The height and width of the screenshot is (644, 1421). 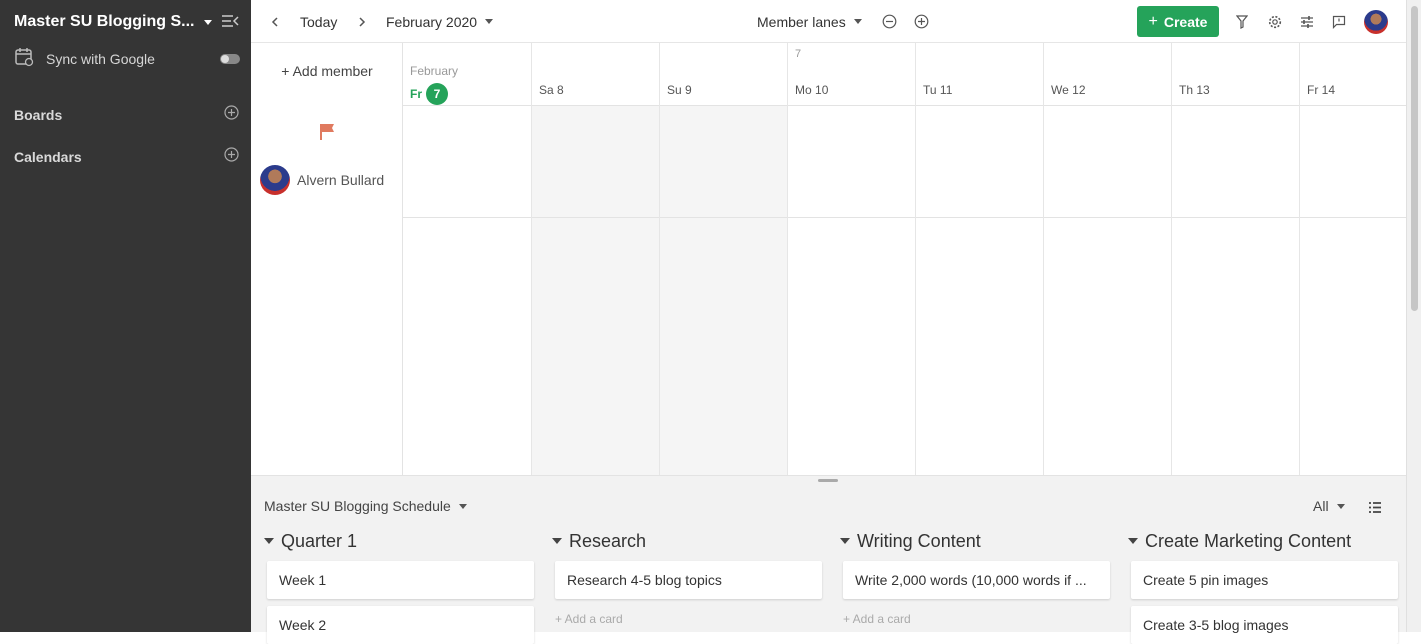 I want to click on list-title: Research, so click(x=608, y=540).